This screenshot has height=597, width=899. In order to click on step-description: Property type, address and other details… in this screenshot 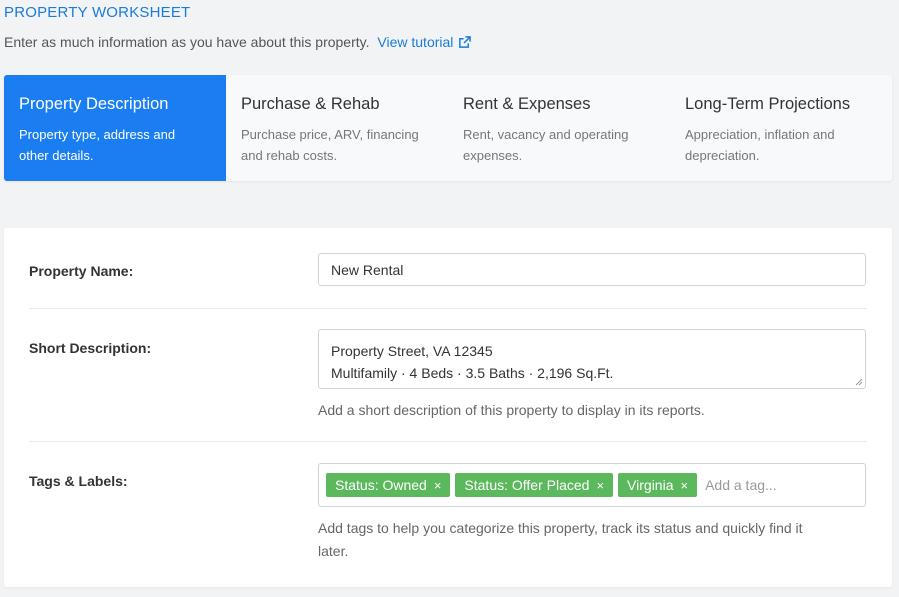, I will do `click(115, 145)`.